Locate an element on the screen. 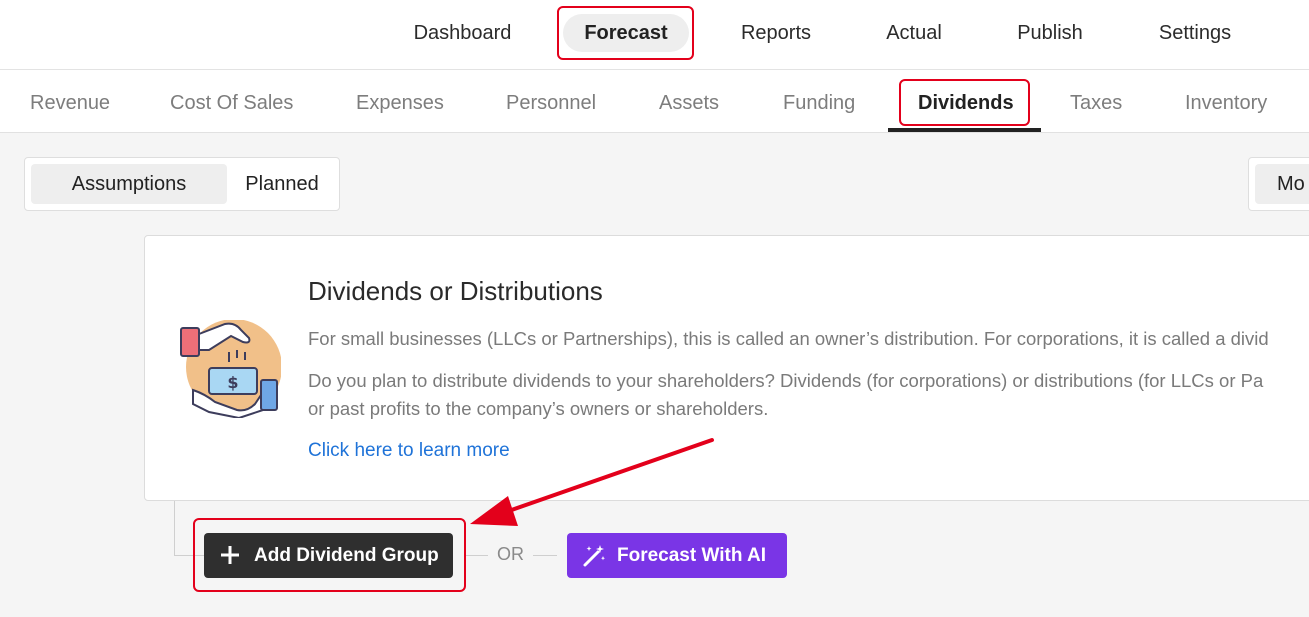 This screenshot has height=617, width=1309. nav-reports: Reports is located at coordinates (776, 33).